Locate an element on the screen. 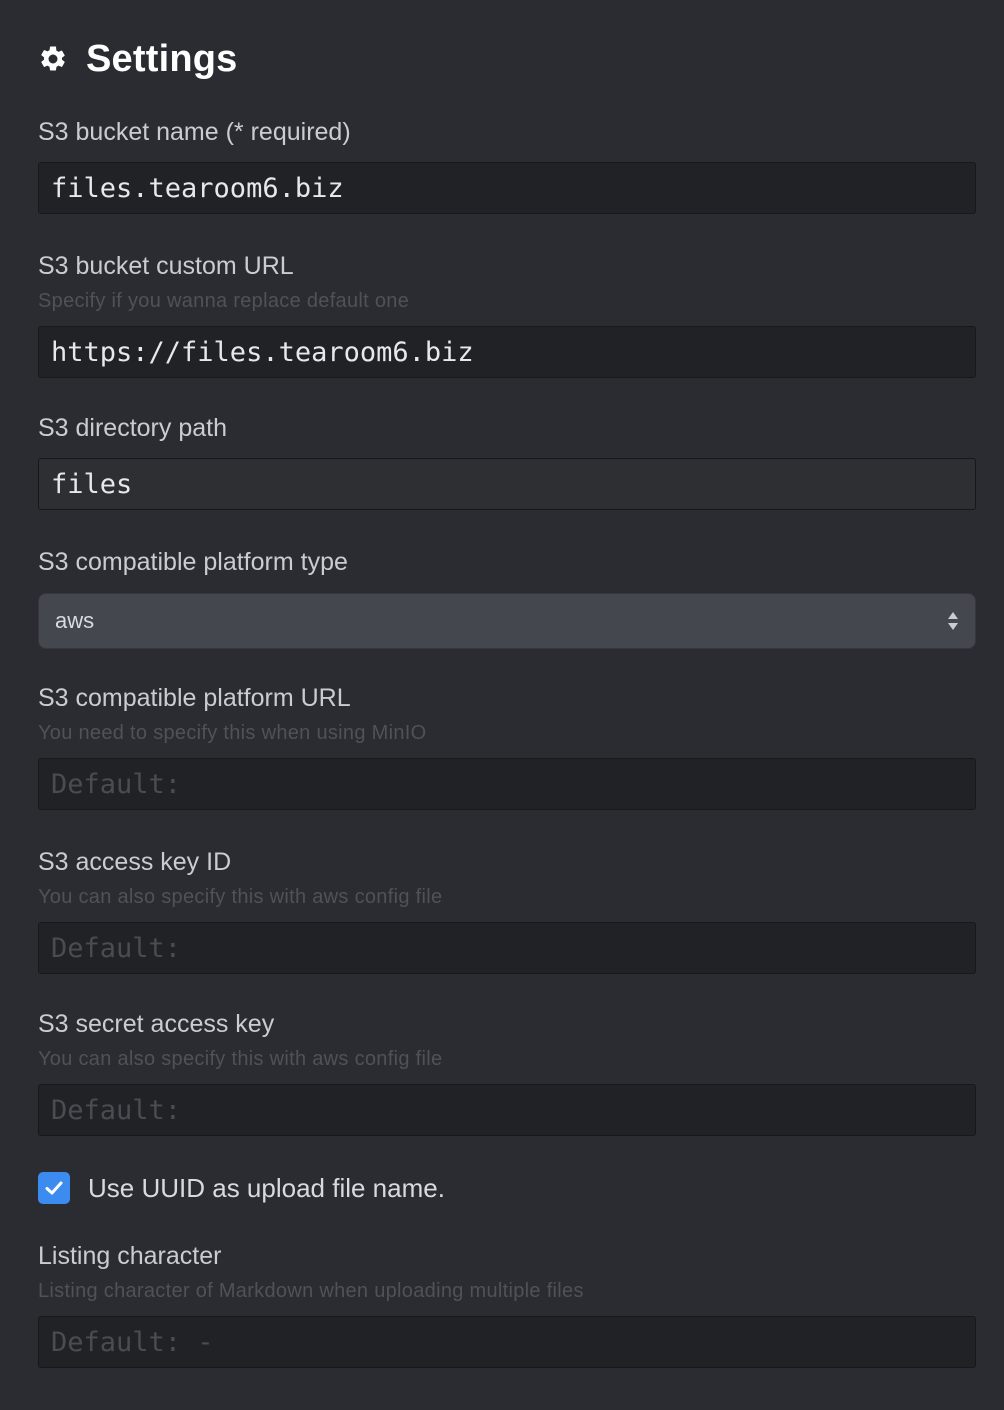 The image size is (1004, 1410). uuid-checkbox-label: Use UUID as upload file name. is located at coordinates (266, 1188).